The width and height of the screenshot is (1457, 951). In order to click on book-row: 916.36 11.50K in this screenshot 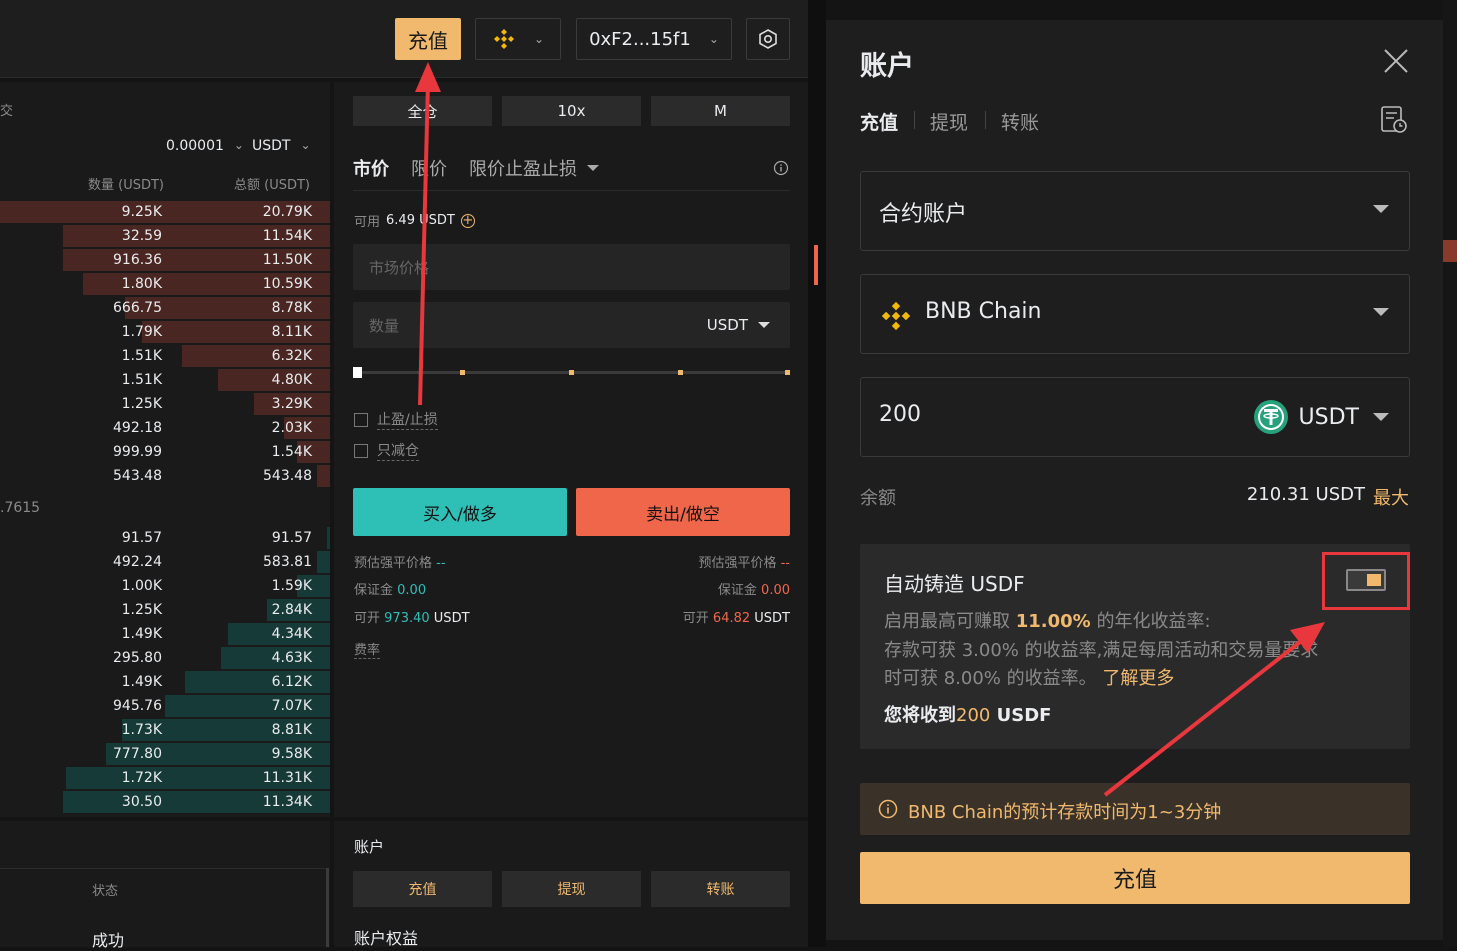, I will do `click(165, 260)`.